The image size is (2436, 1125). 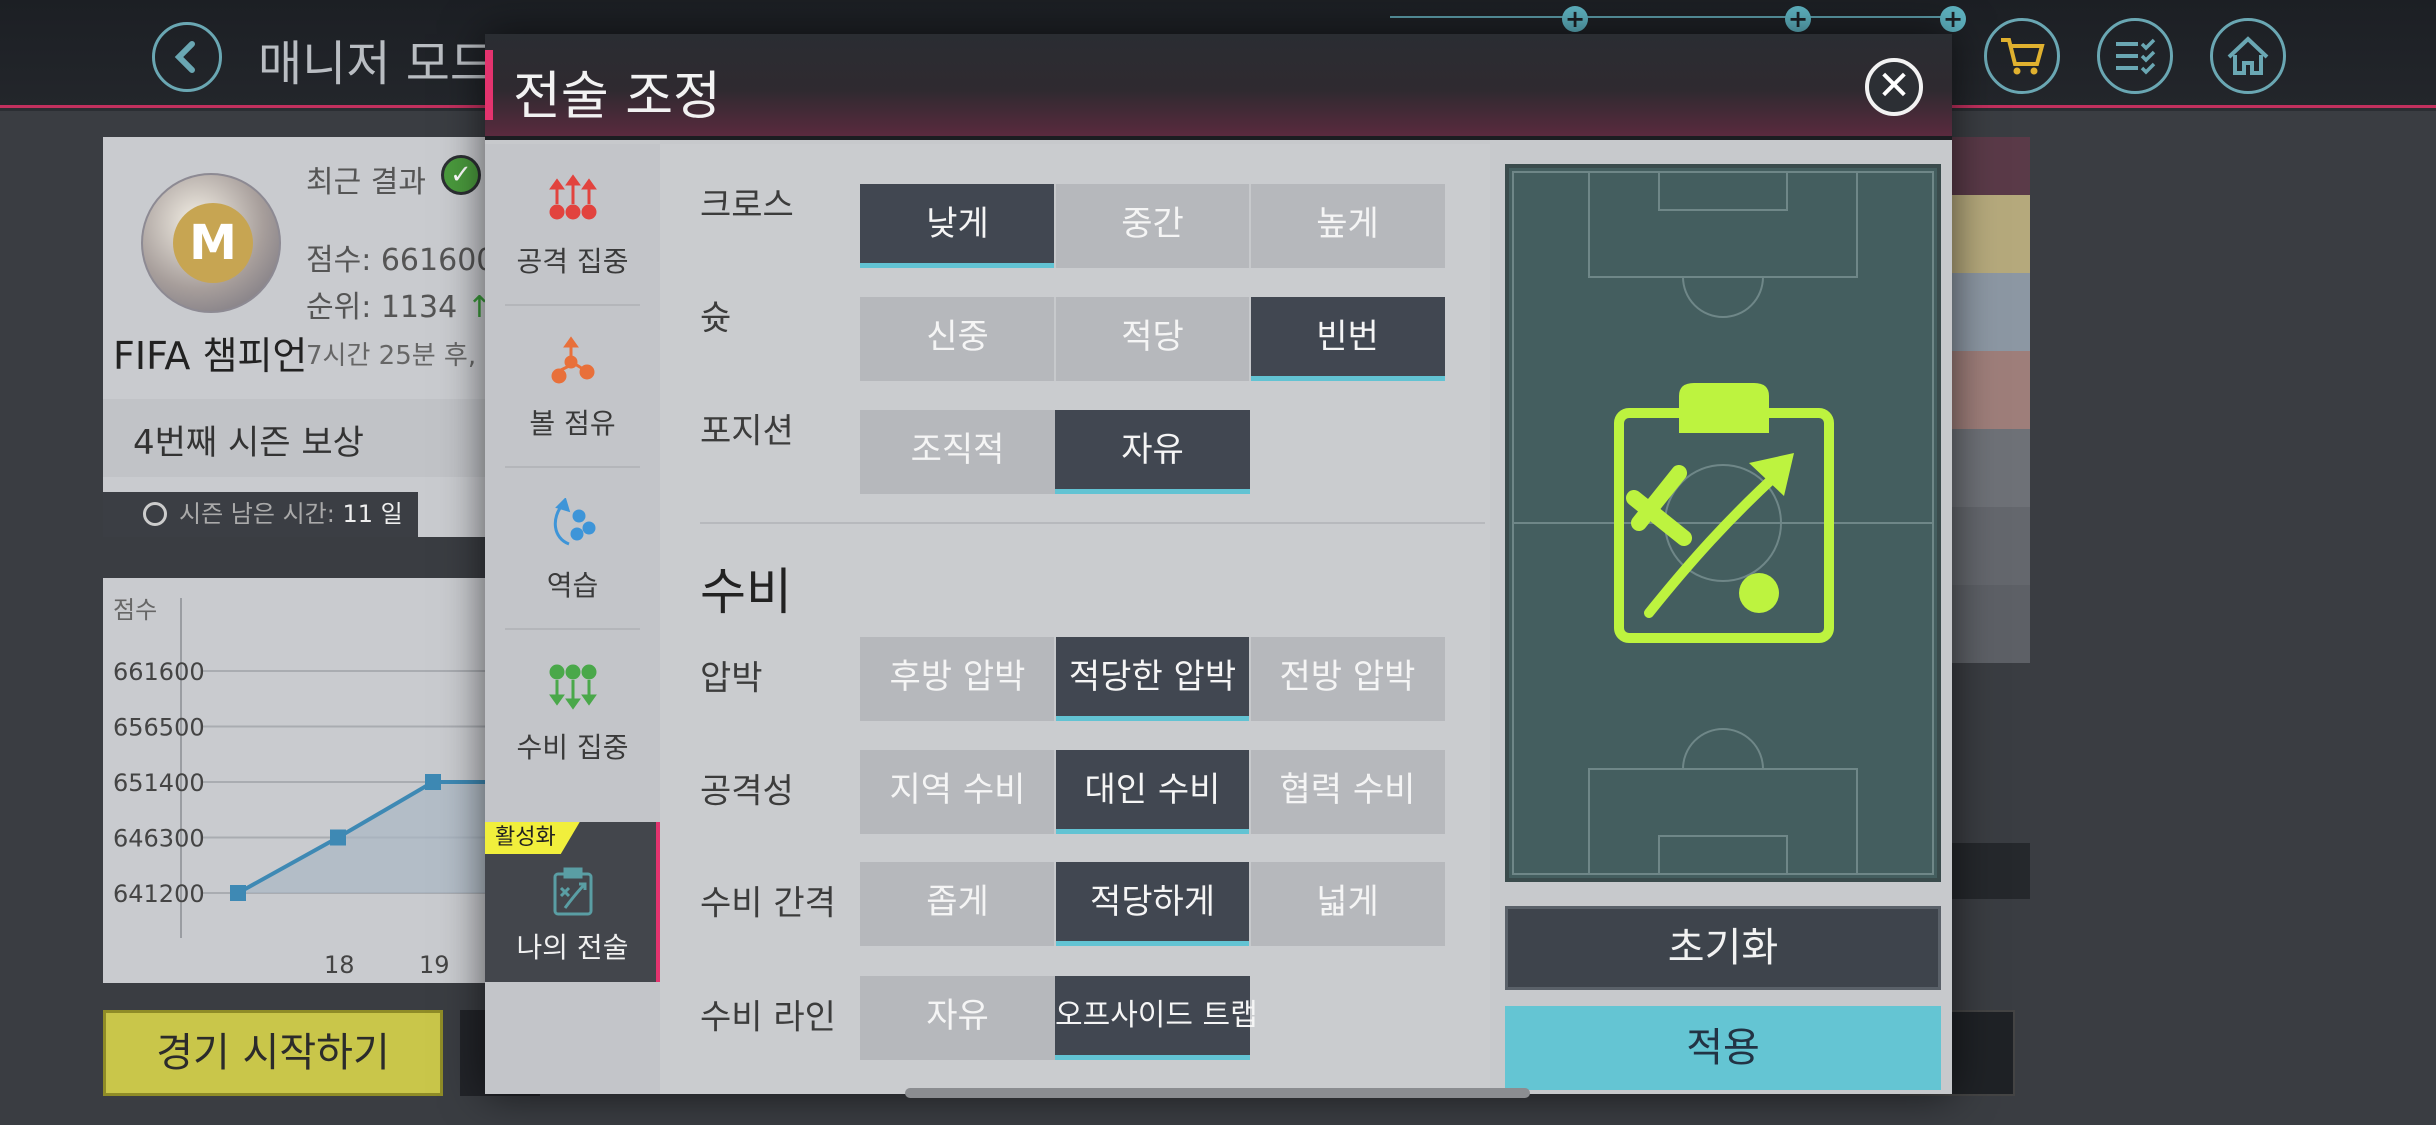 What do you see at coordinates (573, 197) in the screenshot?
I see `attack-focus-icon` at bounding box center [573, 197].